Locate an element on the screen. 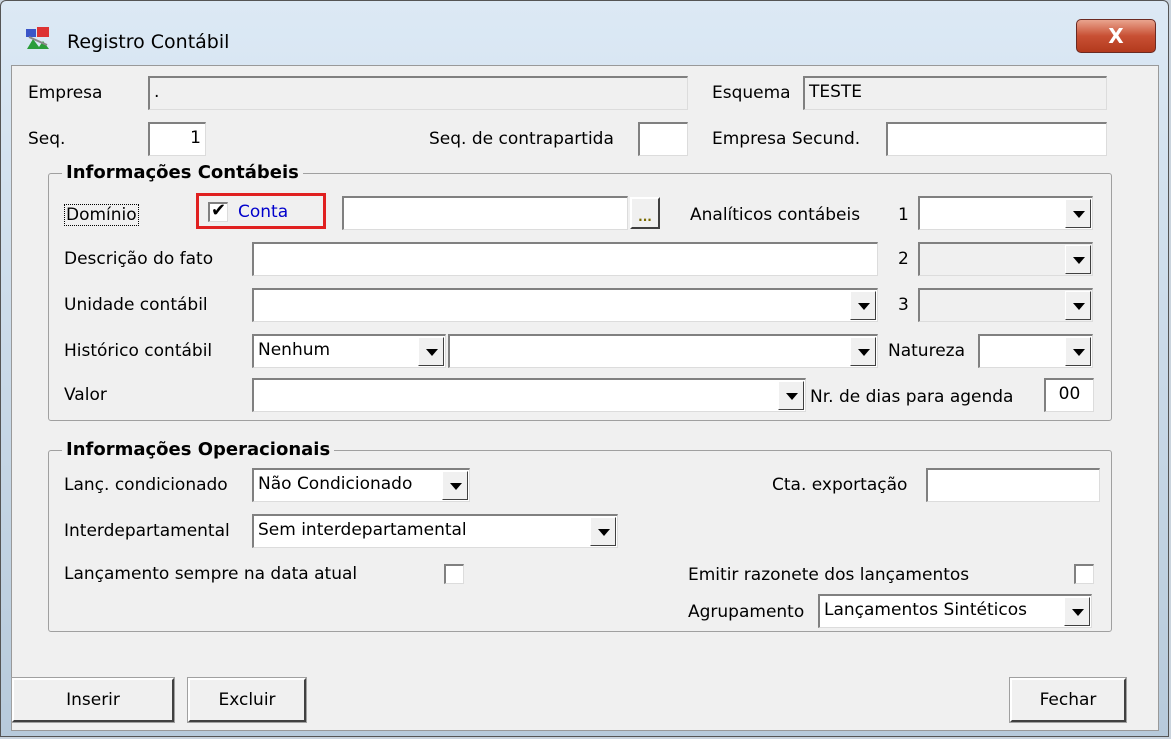 This screenshot has width=1171, height=739. close-icon: X is located at coordinates (1116, 36).